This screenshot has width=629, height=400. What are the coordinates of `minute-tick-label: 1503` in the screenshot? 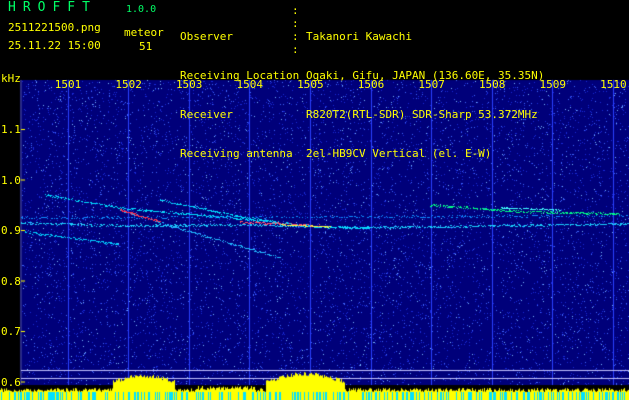 It's located at (189, 84).